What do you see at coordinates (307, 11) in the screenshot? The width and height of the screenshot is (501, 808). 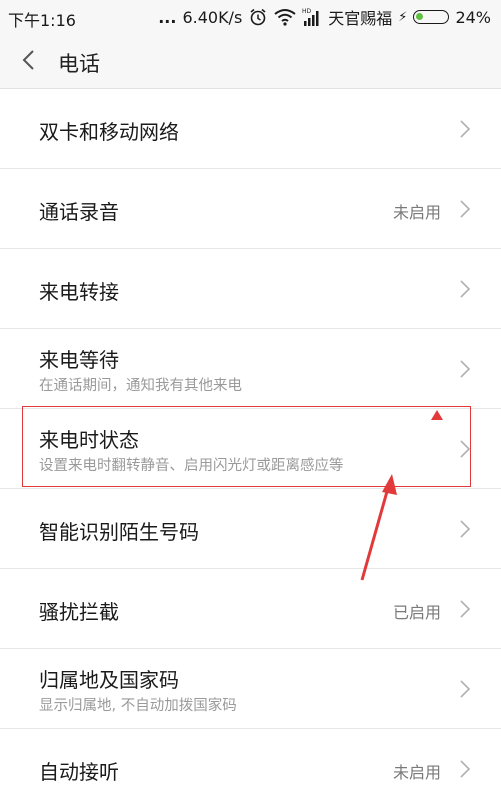 I see `svg-text: HD` at bounding box center [307, 11].